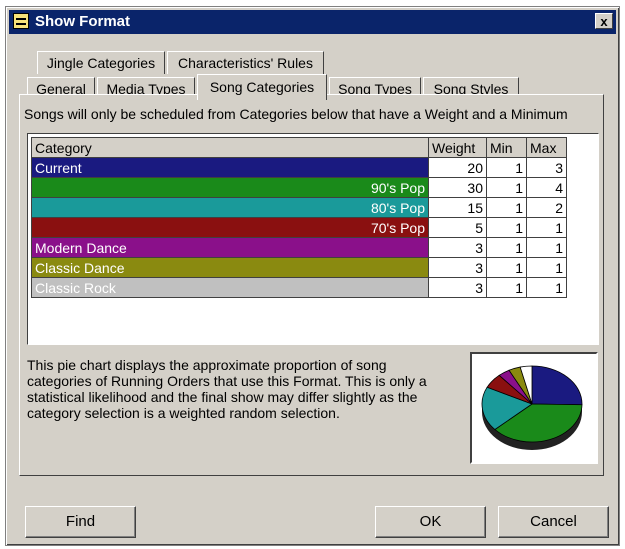  I want to click on header-max: Max, so click(546, 147).